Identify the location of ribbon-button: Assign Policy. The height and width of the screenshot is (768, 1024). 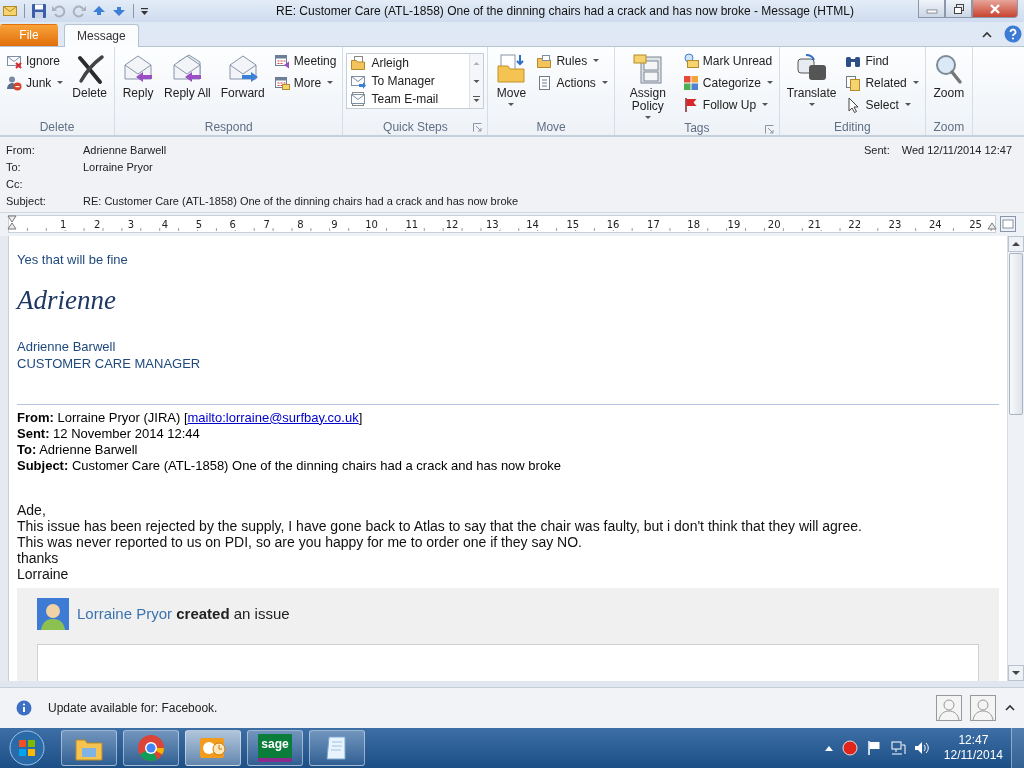
(647, 85).